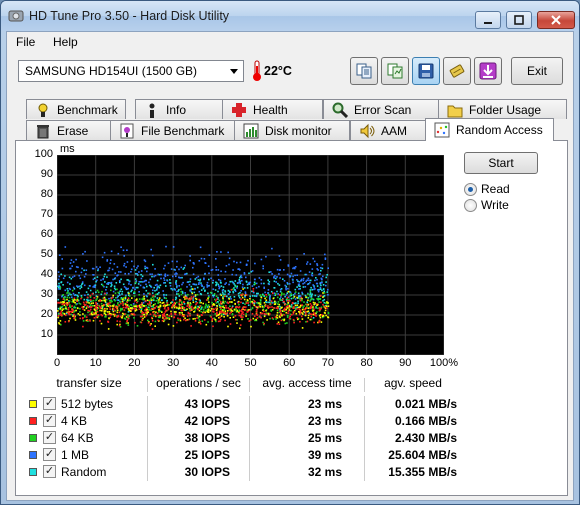 This screenshot has height=505, width=580. I want to click on disk-save-button, so click(426, 71).